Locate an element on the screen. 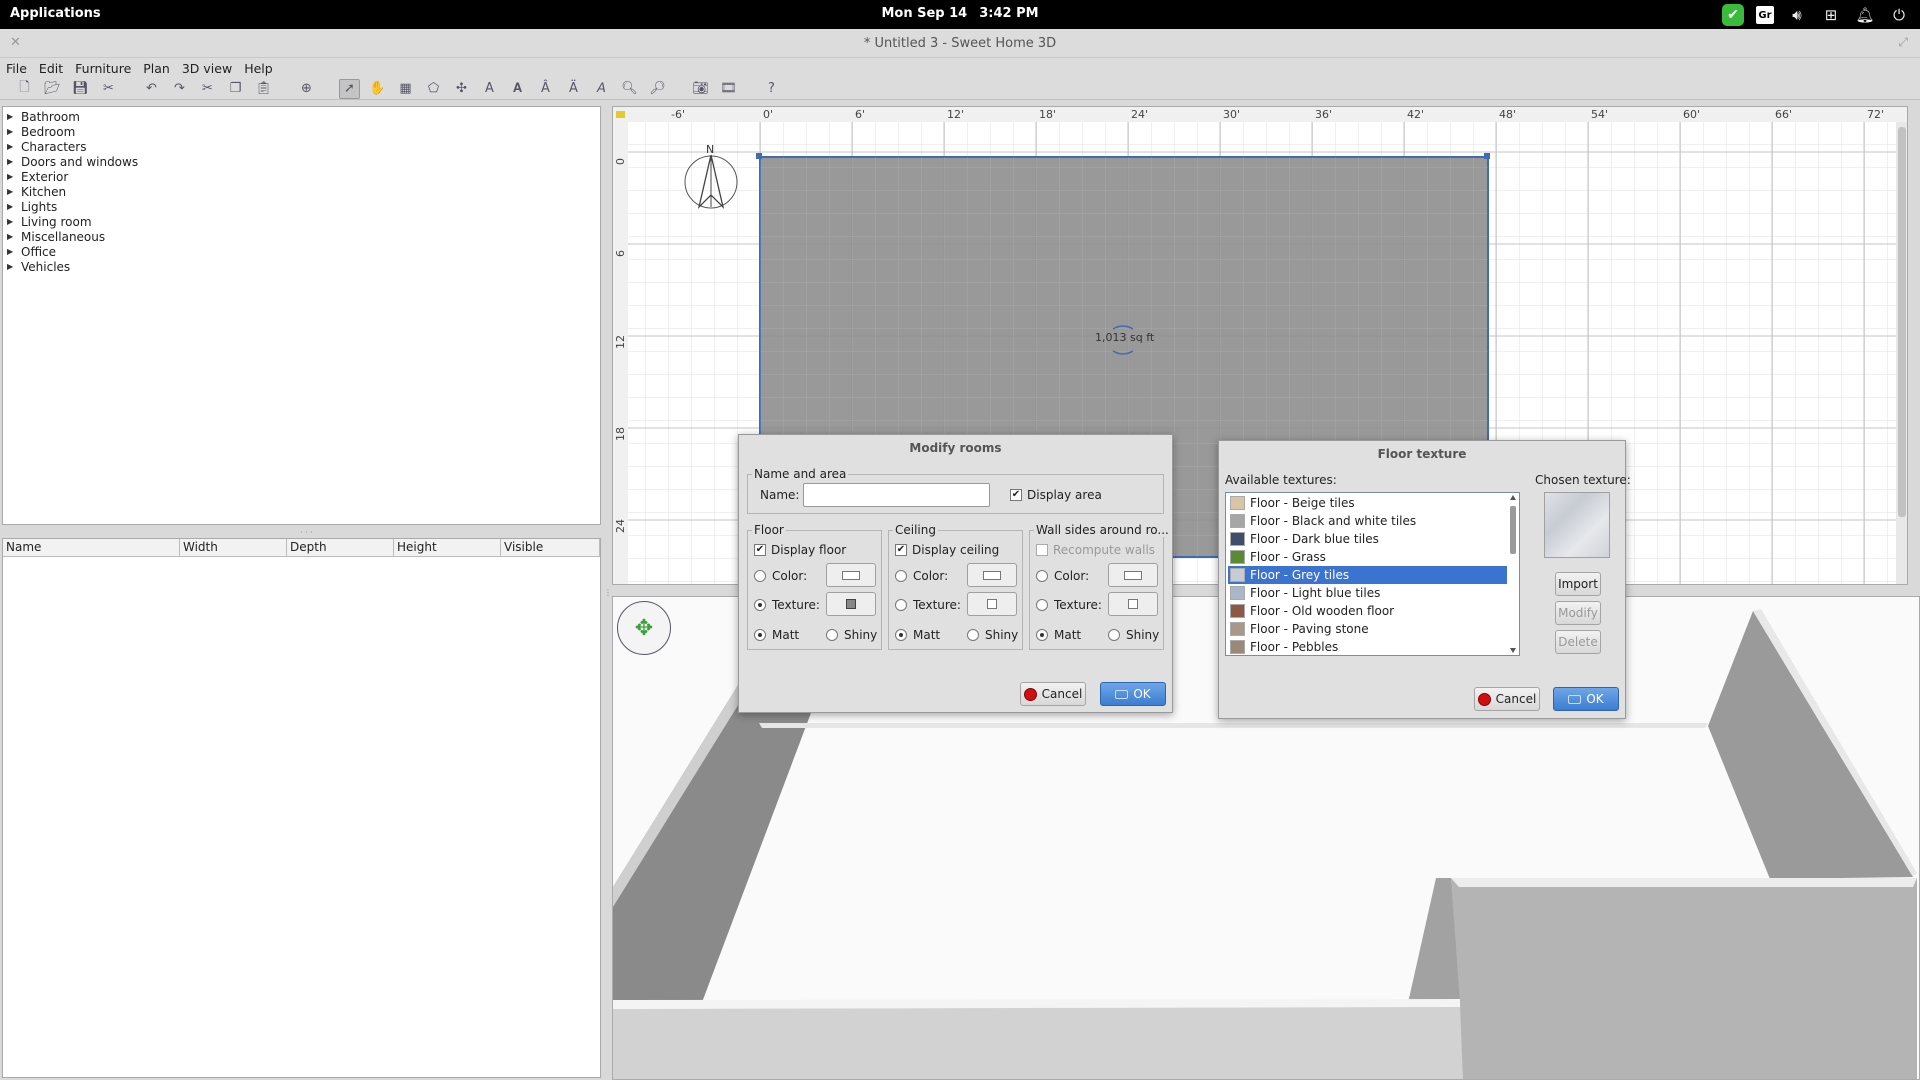  preferences-icon: ✂ is located at coordinates (108, 89).